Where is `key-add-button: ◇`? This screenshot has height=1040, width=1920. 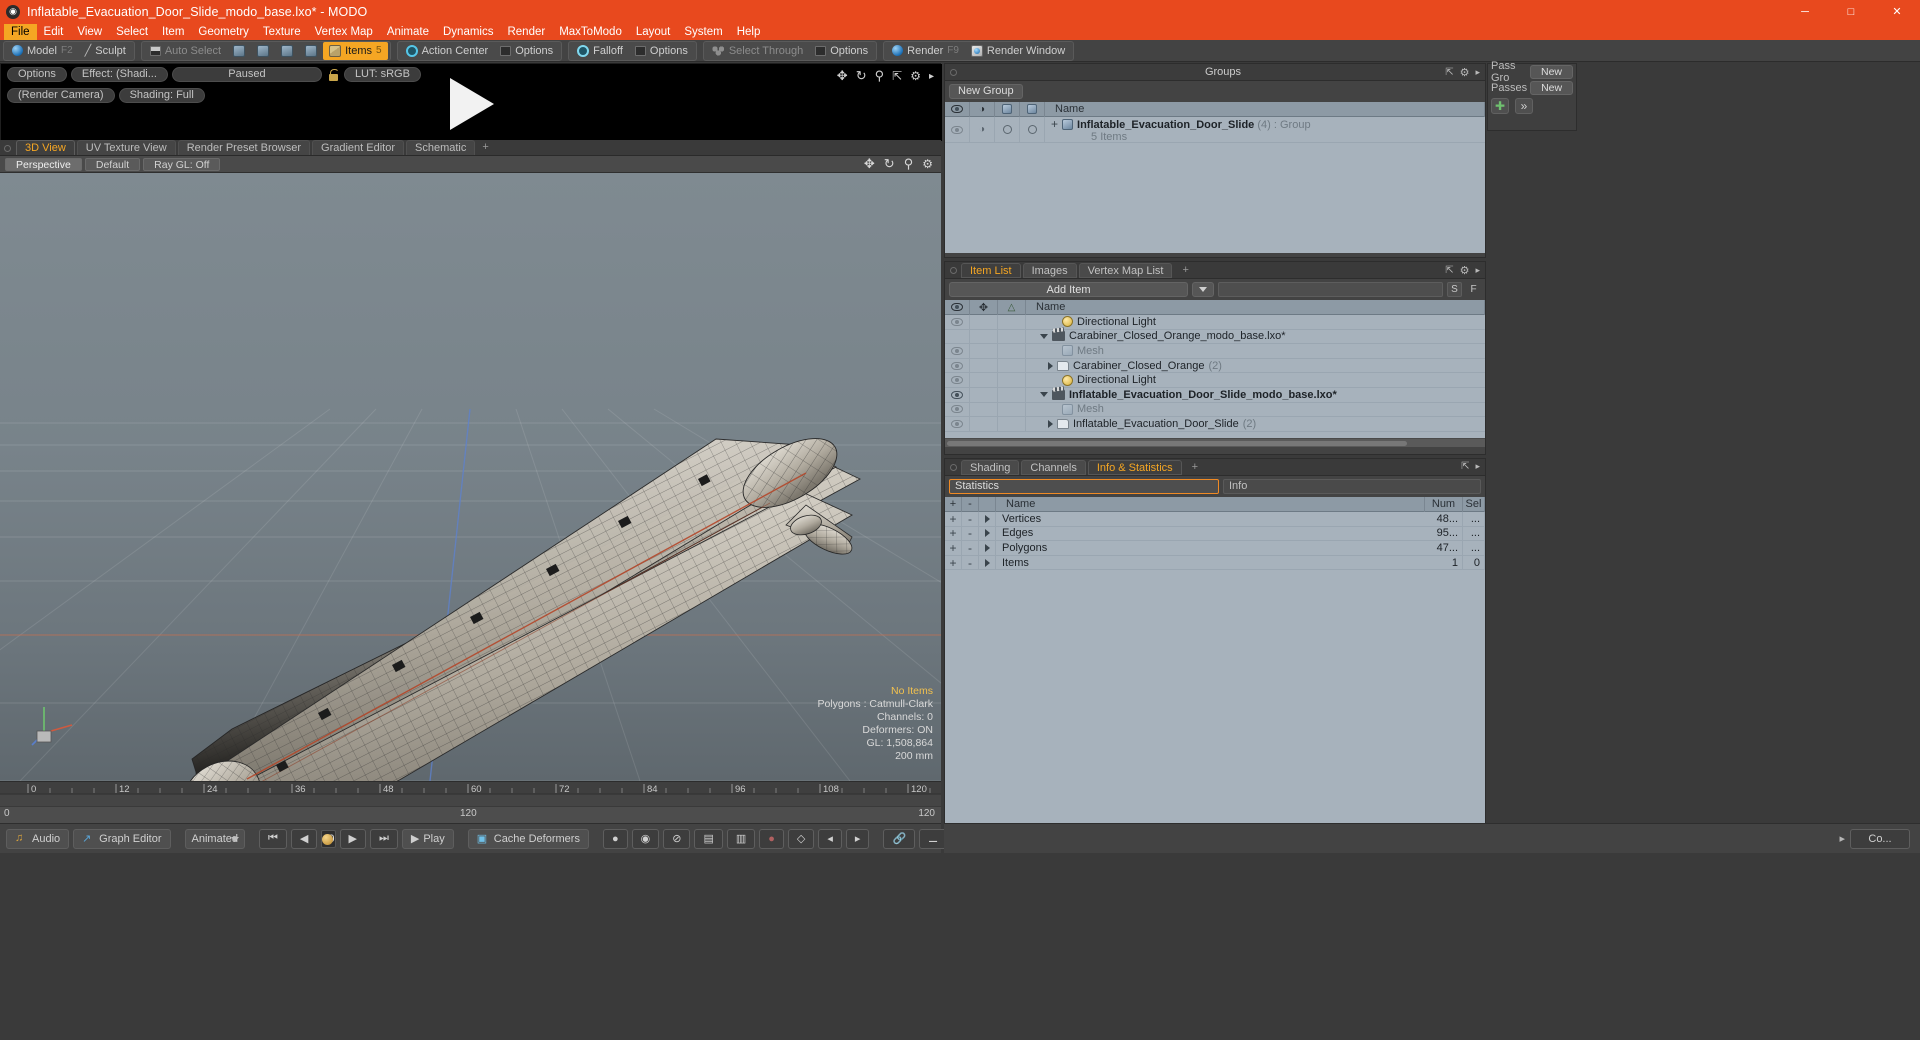
key-add-button: ◇ is located at coordinates (801, 838).